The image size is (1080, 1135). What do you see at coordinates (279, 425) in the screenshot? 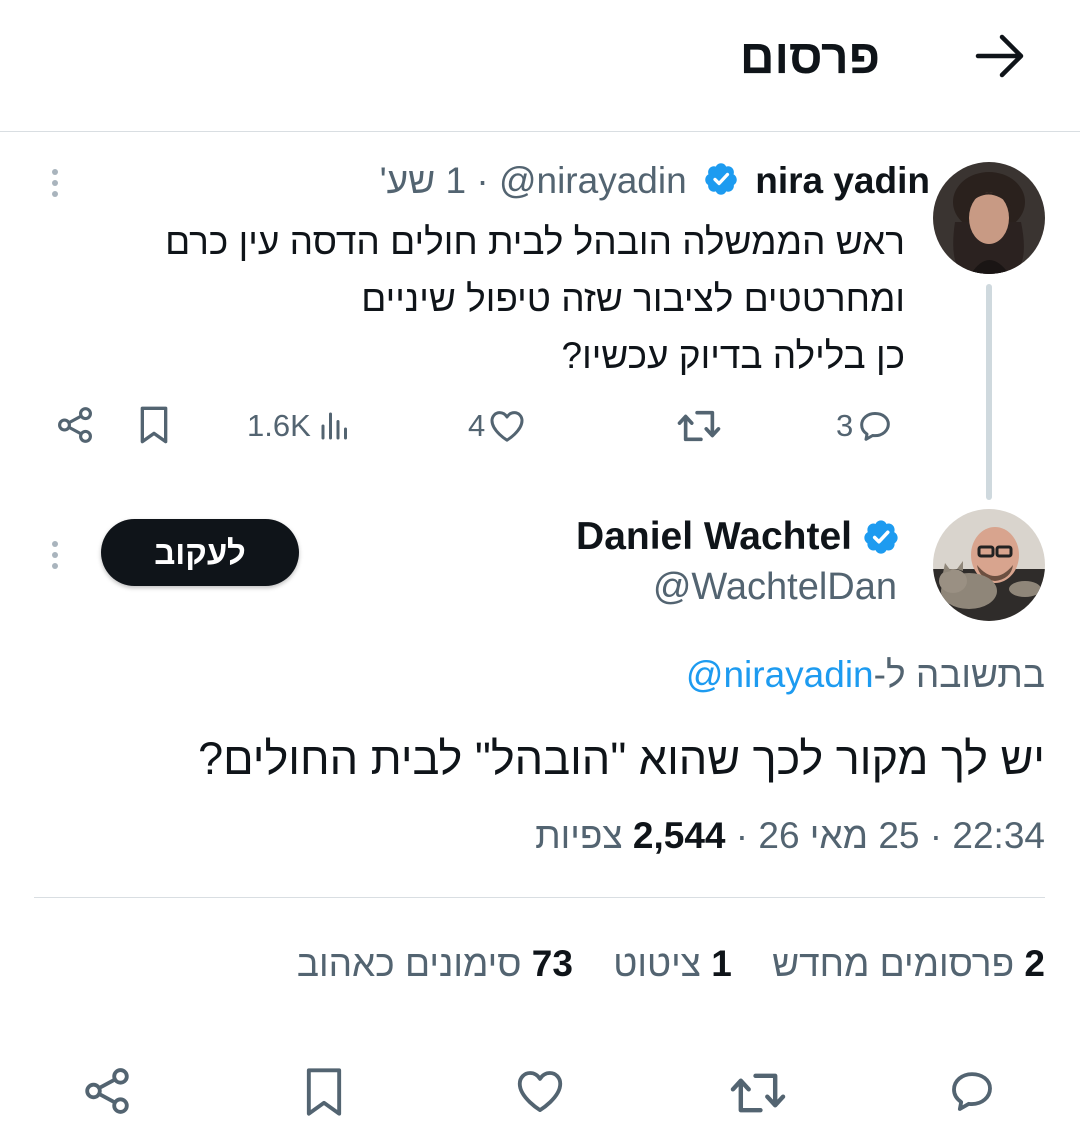
I see `views-count: 1.6K` at bounding box center [279, 425].